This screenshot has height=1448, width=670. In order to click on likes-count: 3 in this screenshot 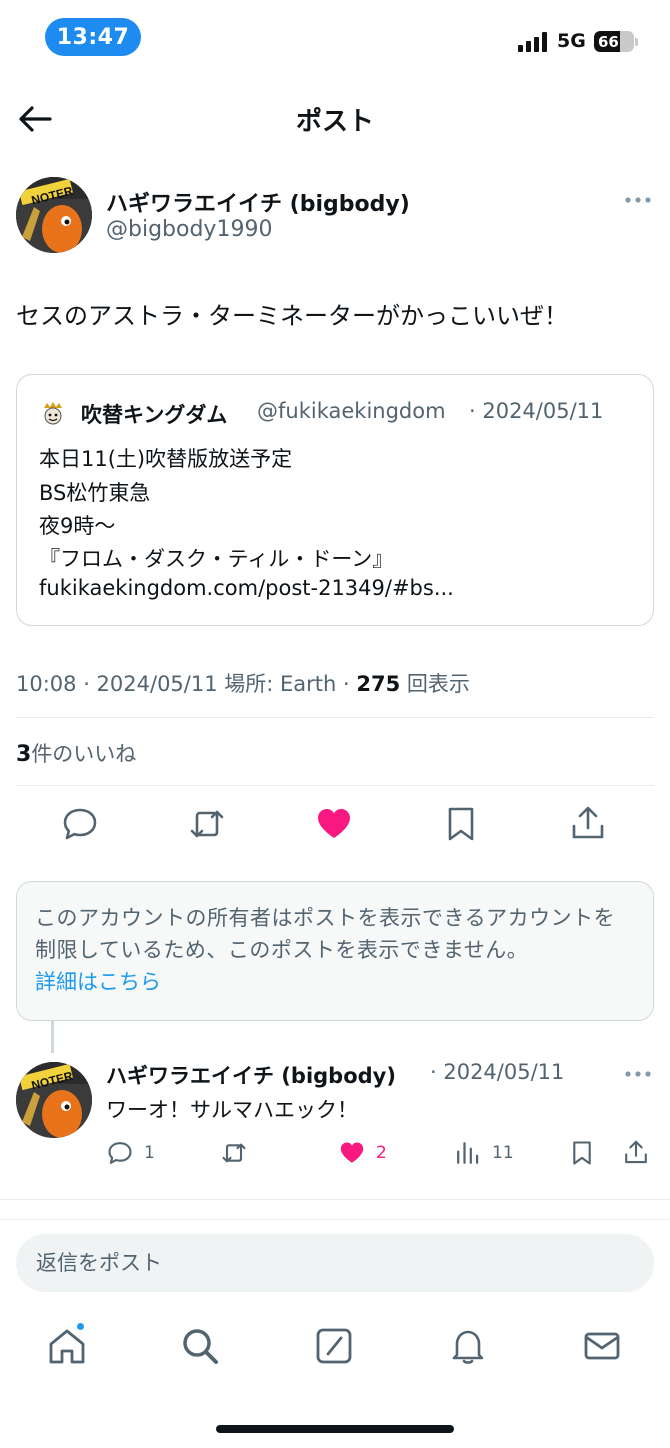, I will do `click(24, 754)`.